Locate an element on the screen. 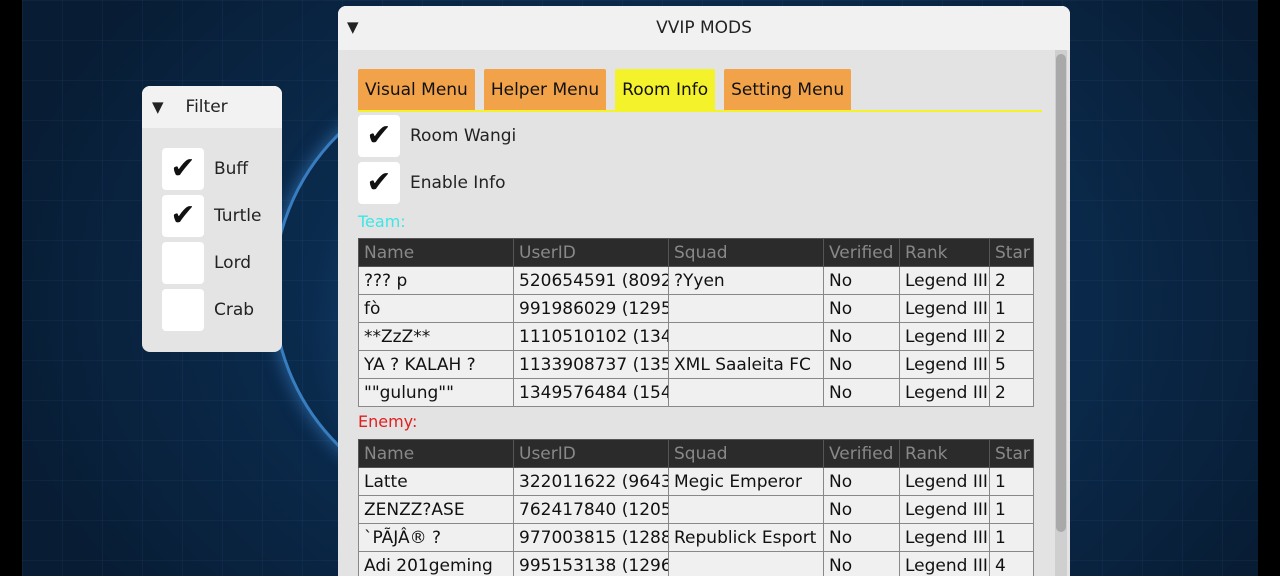 The width and height of the screenshot is (1280, 576). lord-checkbox is located at coordinates (183, 263).